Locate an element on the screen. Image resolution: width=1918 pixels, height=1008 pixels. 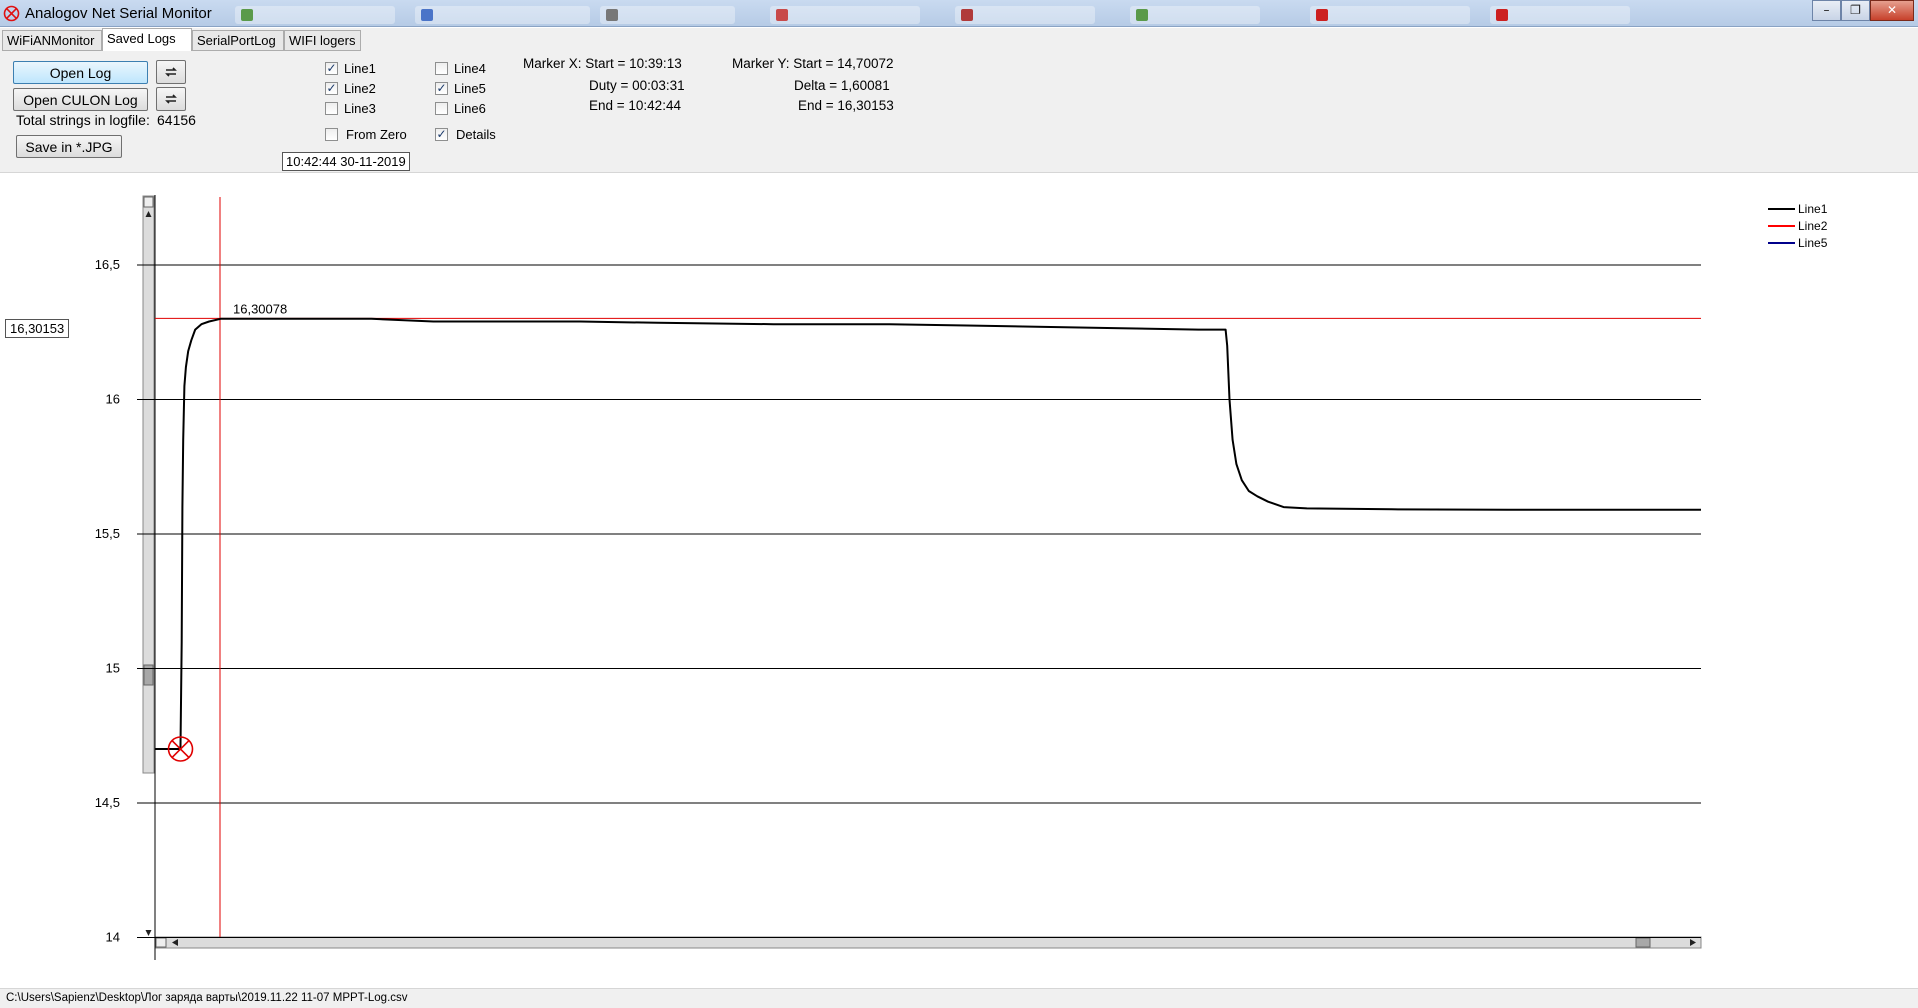
line5-checkbox: ✓ is located at coordinates (441, 88).